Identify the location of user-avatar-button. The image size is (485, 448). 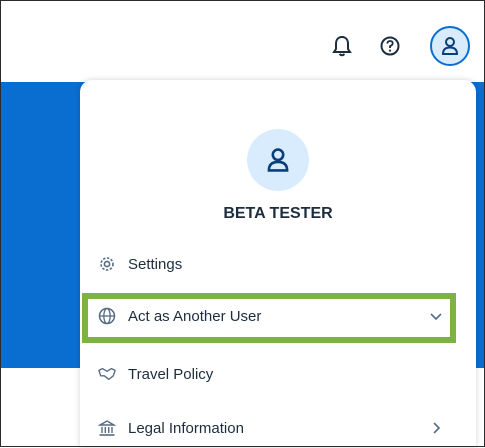
(450, 46).